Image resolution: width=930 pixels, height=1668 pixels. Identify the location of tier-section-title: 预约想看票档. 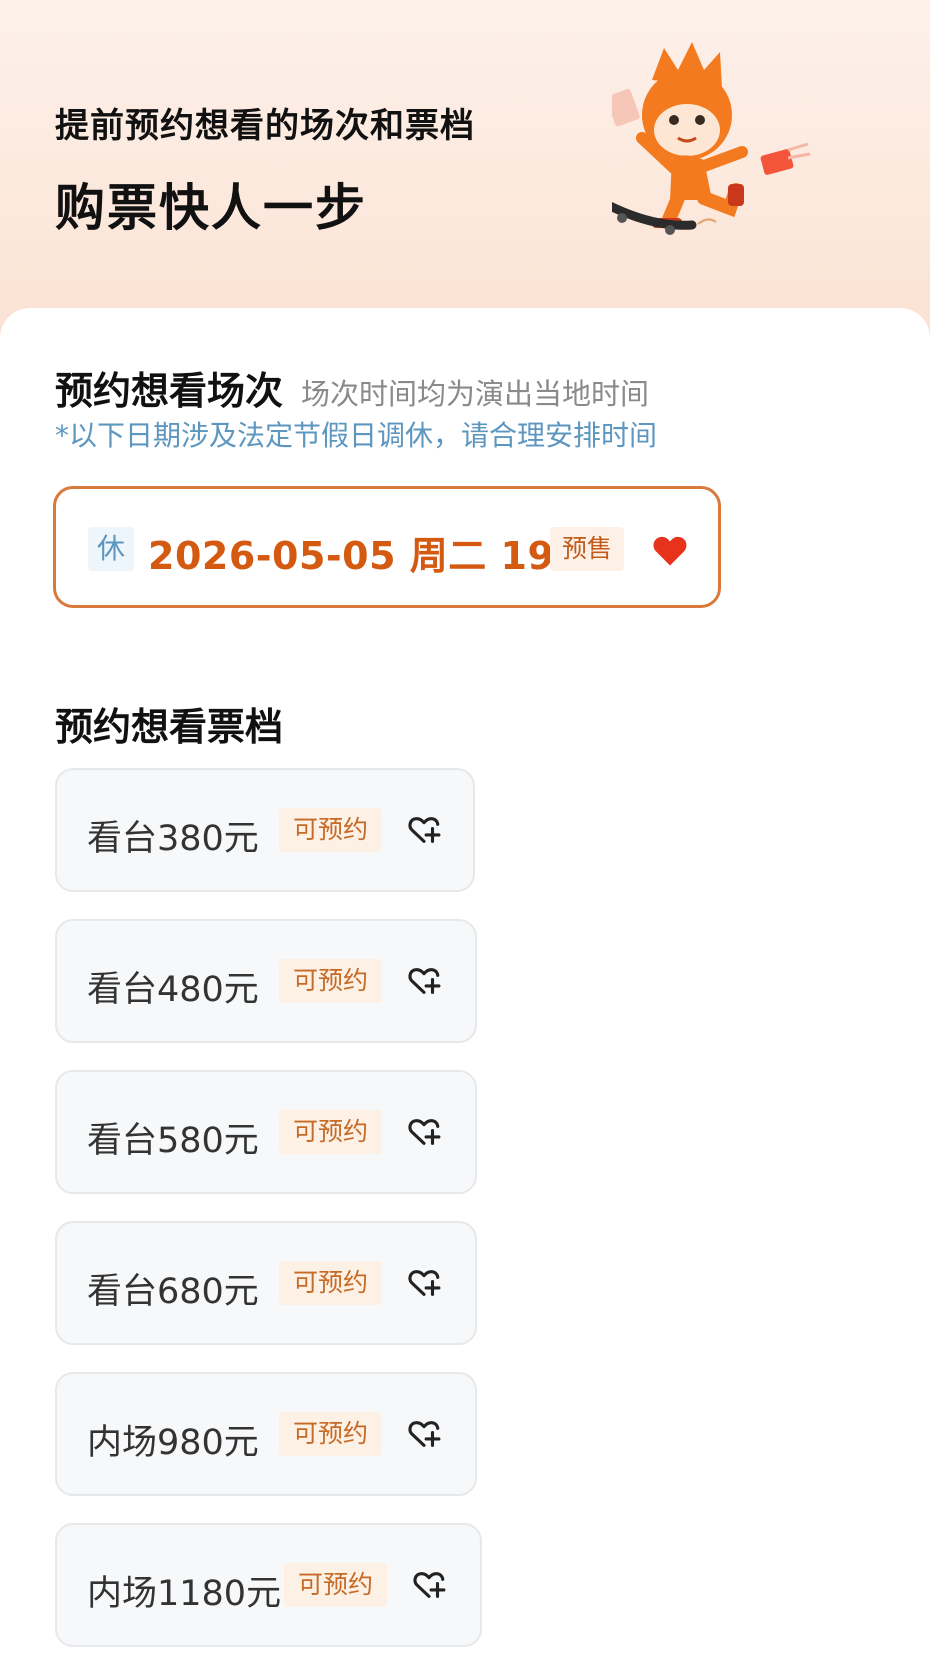
(169, 727).